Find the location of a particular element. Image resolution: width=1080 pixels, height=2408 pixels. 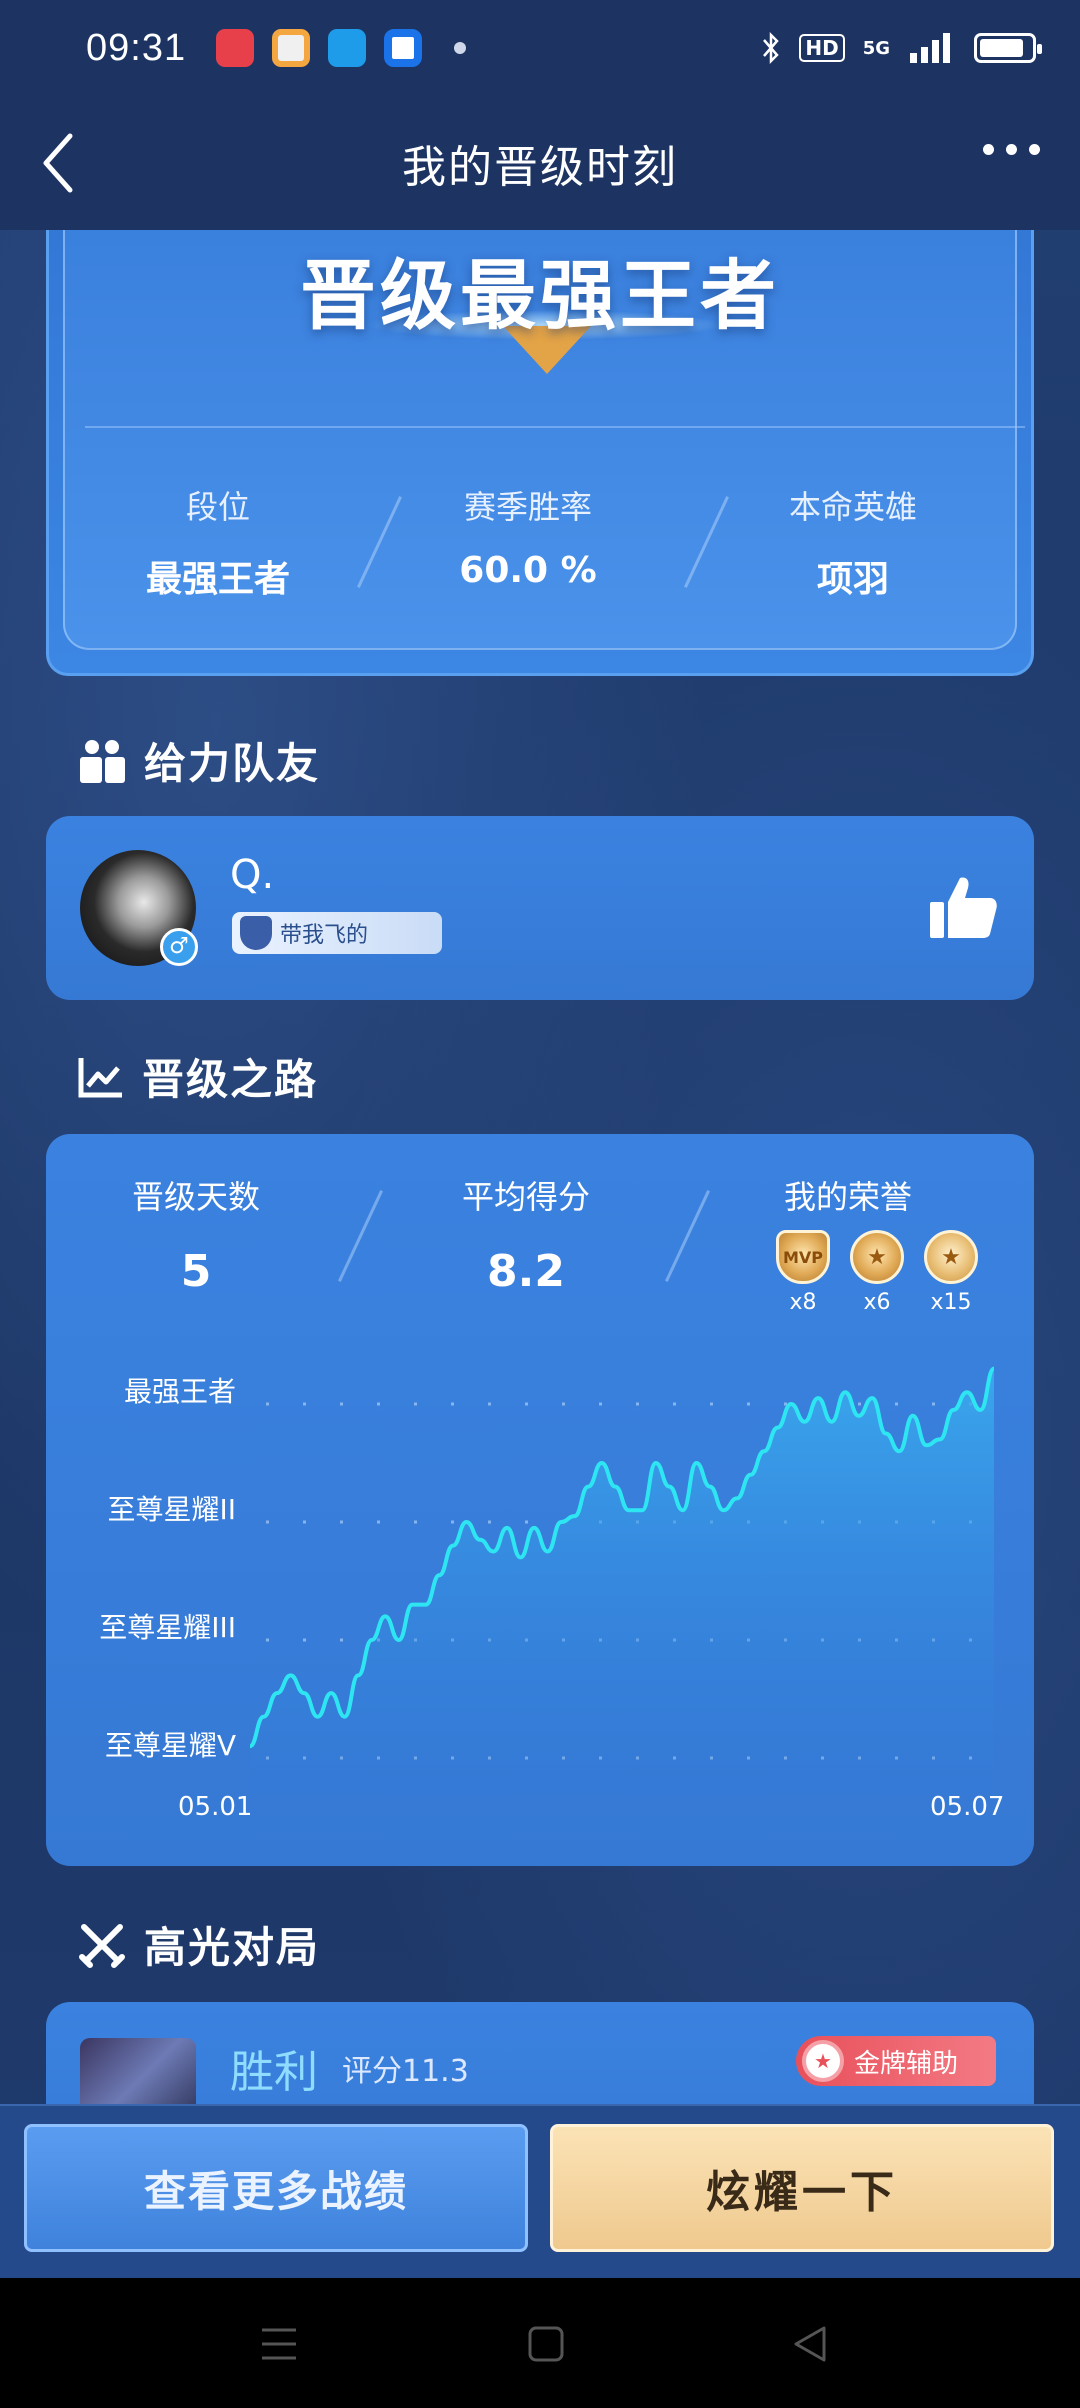

promotion-title: 晋级最强王者 is located at coordinates (540, 295).